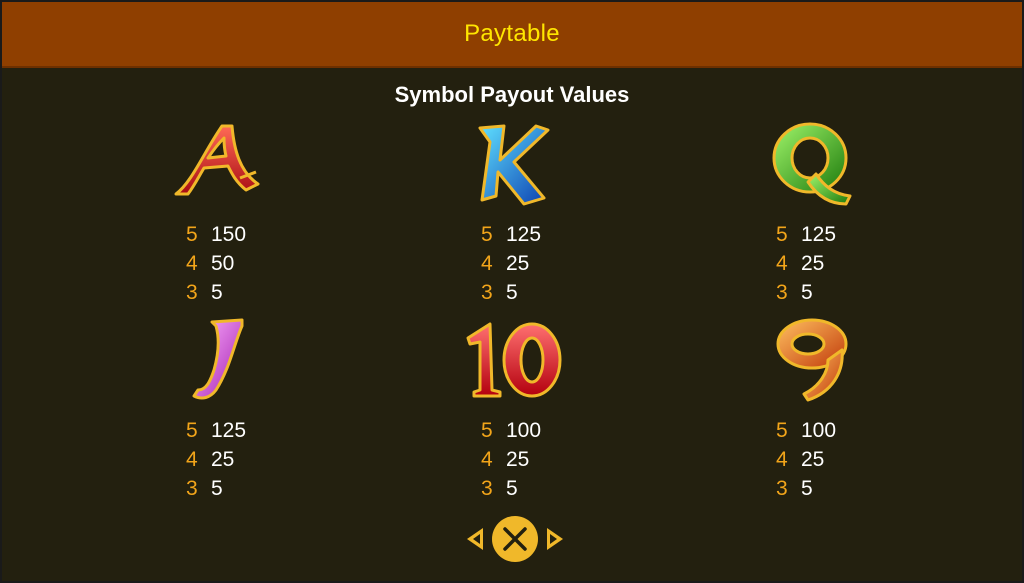 The width and height of the screenshot is (1024, 583). I want to click on letter-a-icon, so click(217, 162).